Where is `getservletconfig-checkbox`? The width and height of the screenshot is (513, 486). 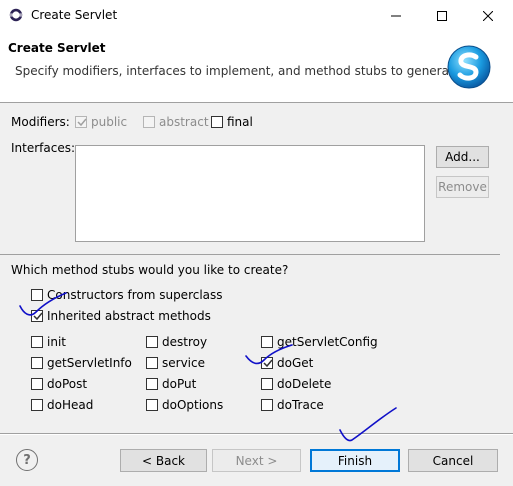 getservletconfig-checkbox is located at coordinates (267, 342).